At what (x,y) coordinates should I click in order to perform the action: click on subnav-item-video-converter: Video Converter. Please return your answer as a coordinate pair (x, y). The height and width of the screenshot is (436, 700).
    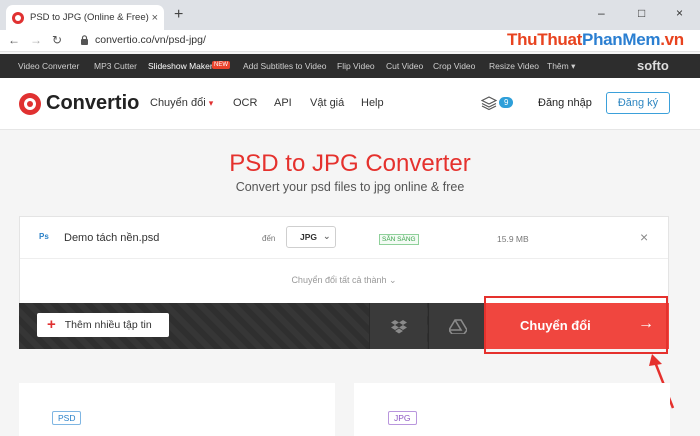
    Looking at the image, I should click on (48, 66).